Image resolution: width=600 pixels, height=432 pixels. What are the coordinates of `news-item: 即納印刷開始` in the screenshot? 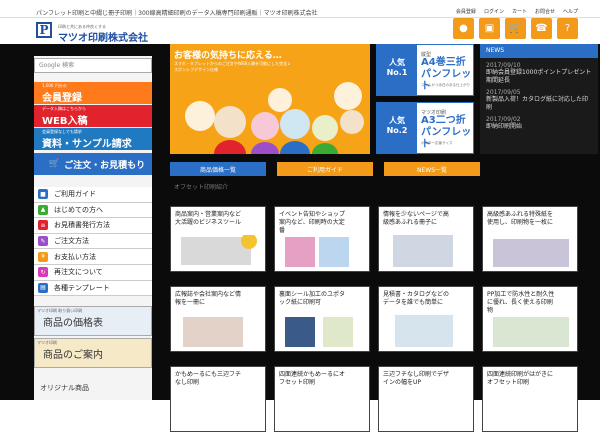 It's located at (536, 127).